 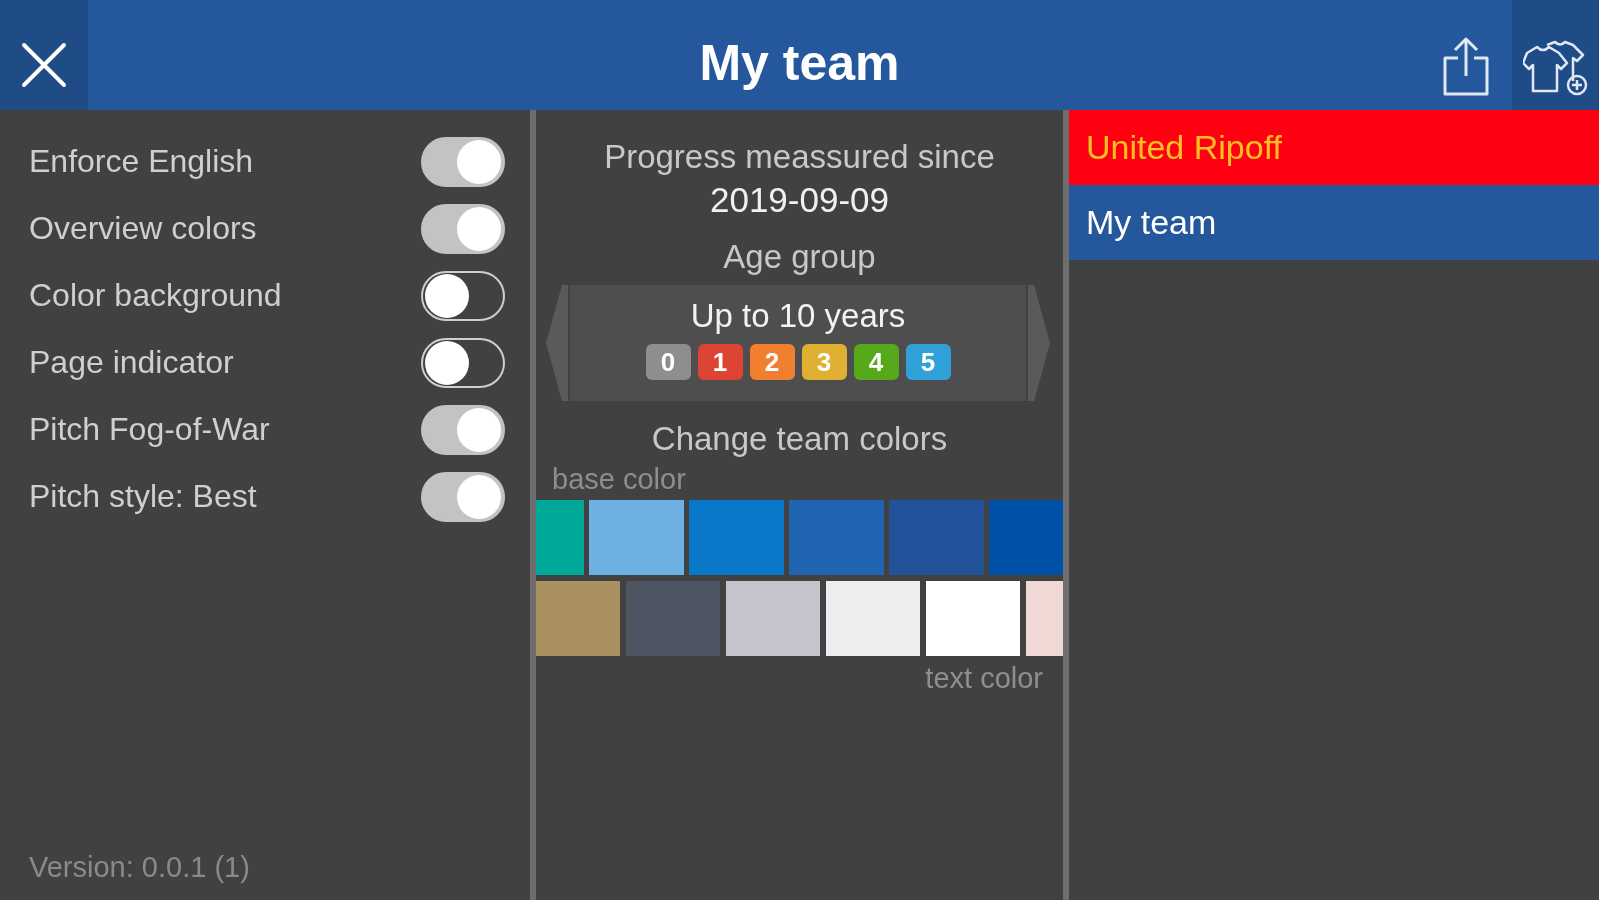 I want to click on version-text: Version: 0.0.1 (1), so click(x=139, y=867).